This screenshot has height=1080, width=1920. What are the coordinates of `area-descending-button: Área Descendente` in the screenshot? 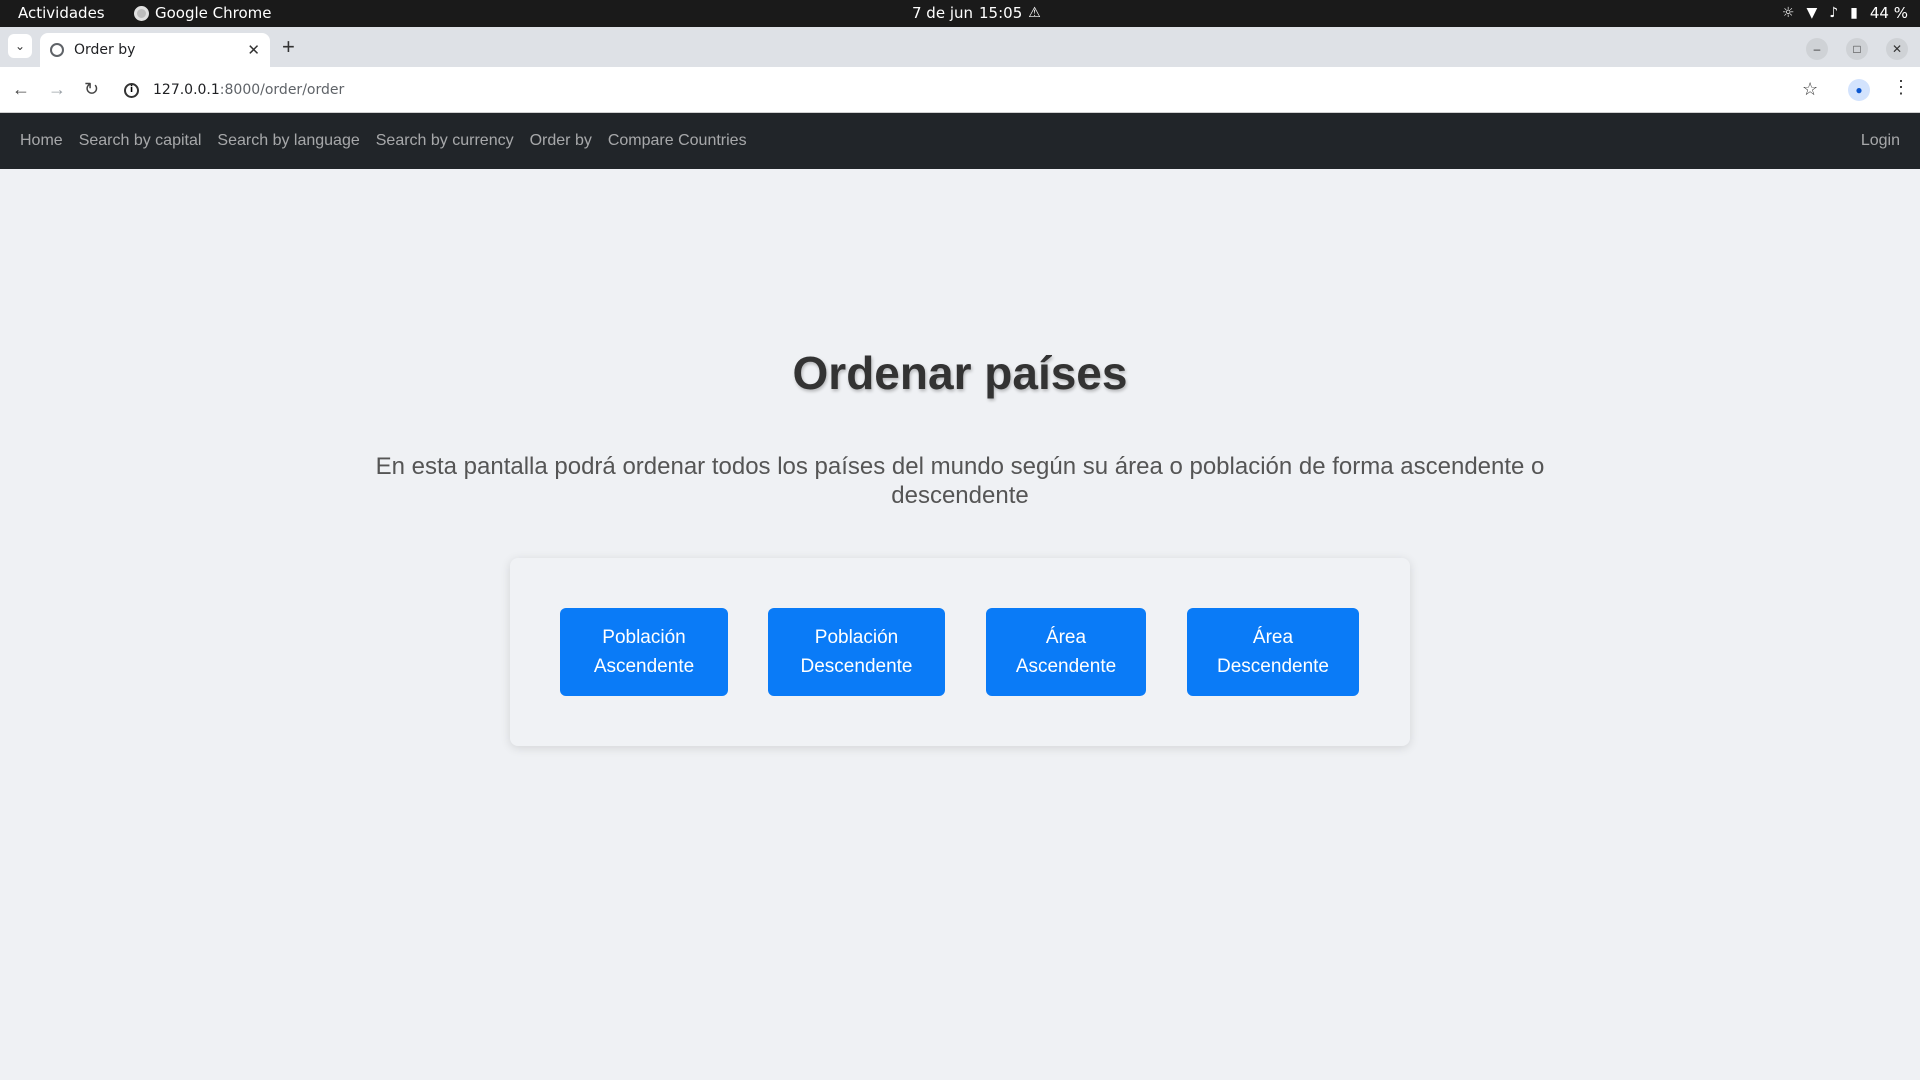 It's located at (1273, 652).